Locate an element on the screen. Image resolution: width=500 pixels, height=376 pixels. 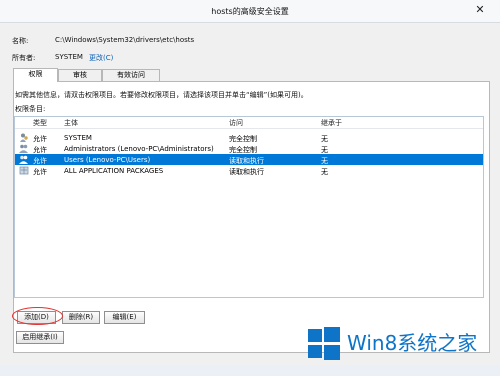
window-title: hosts的高级安全设置 is located at coordinates (250, 11).